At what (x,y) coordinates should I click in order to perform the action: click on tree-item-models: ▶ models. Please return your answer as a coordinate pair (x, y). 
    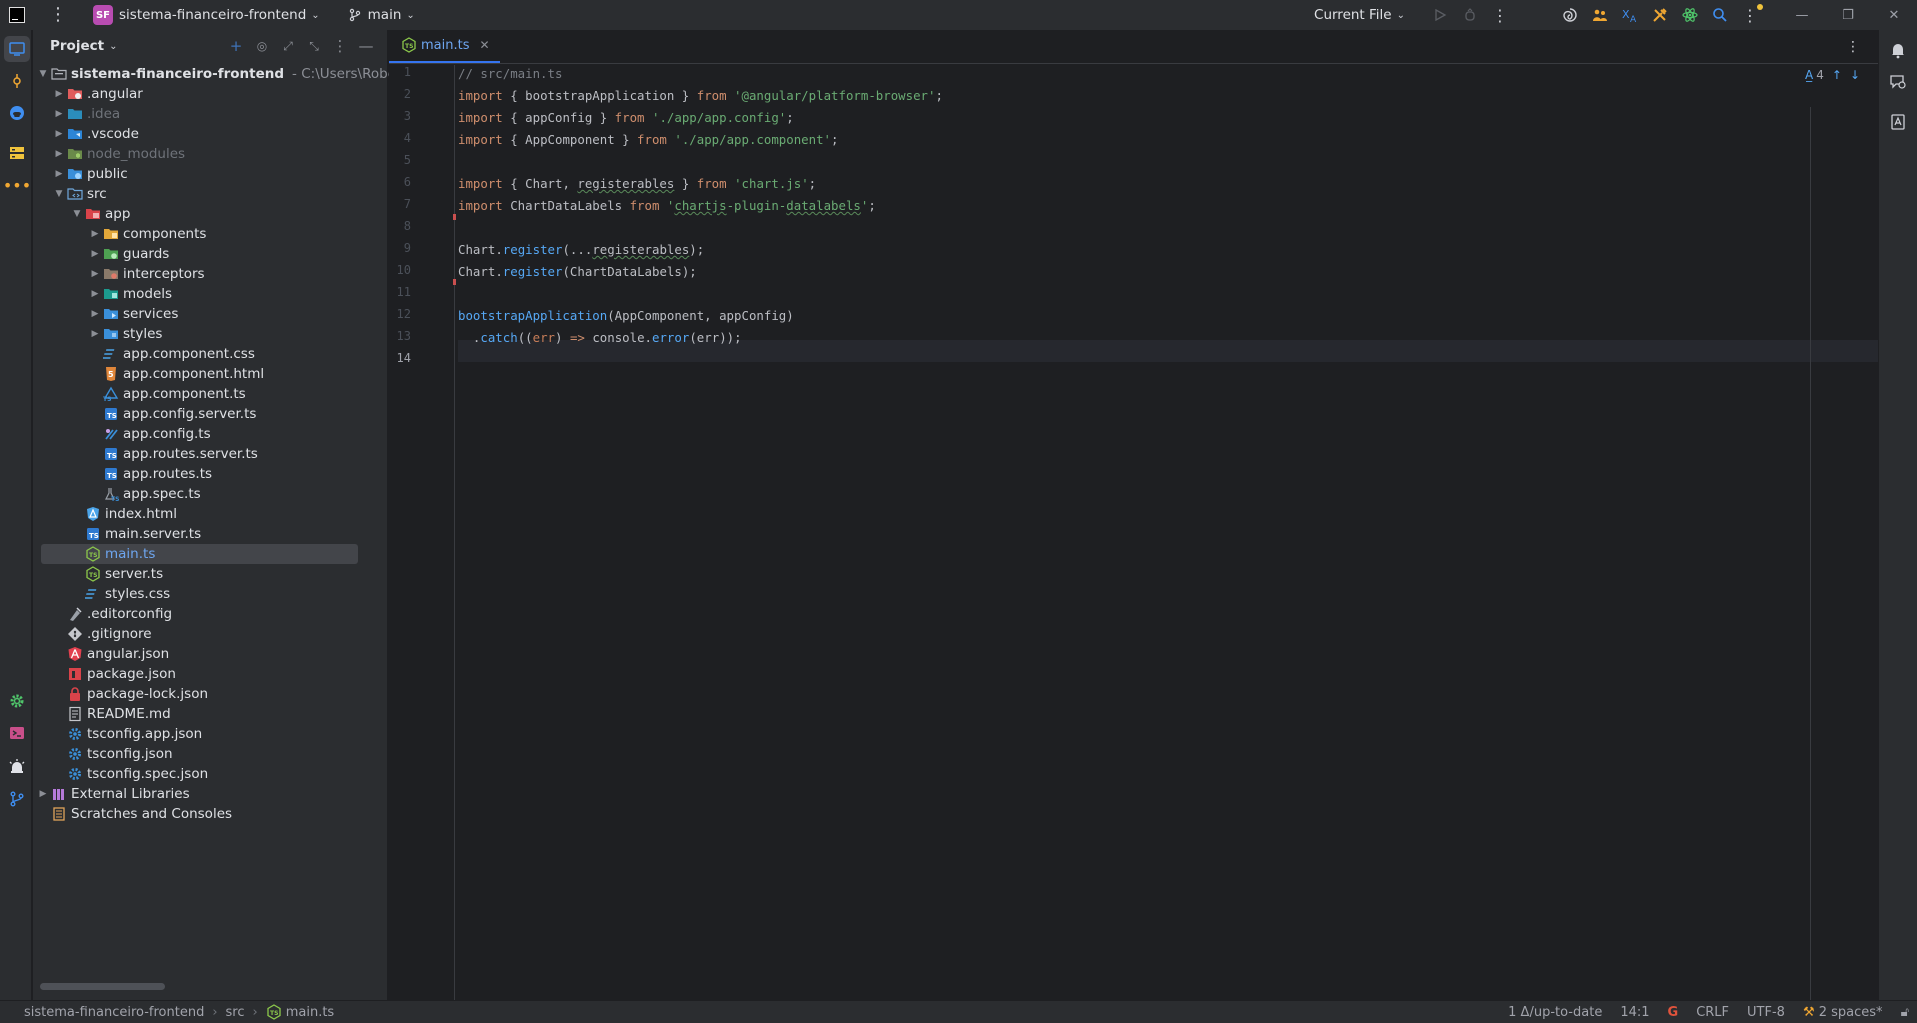
    Looking at the image, I should click on (210, 294).